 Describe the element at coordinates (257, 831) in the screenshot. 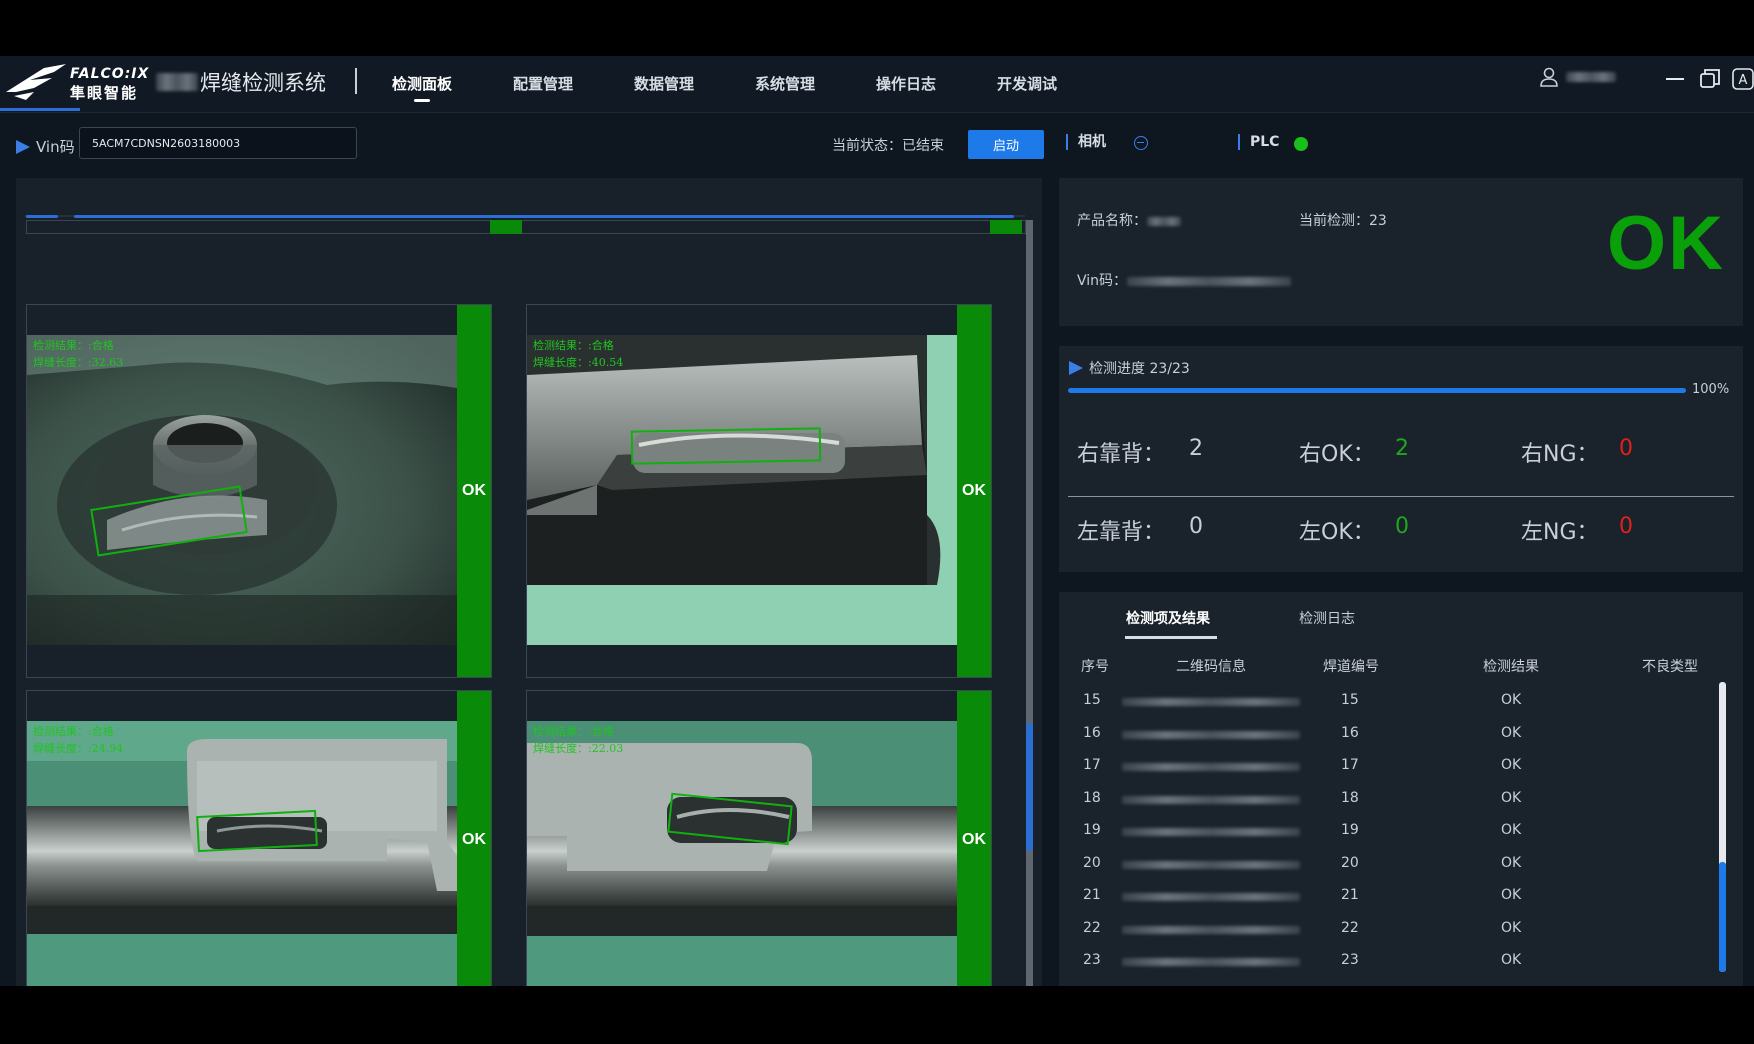

I see `detection-box` at that location.